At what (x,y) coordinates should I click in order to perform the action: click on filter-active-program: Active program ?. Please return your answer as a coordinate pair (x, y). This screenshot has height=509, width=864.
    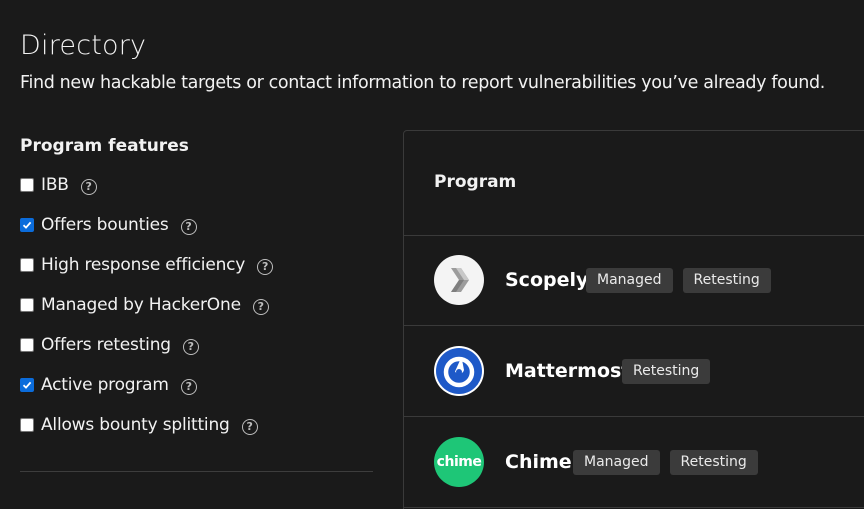
    Looking at the image, I should click on (108, 385).